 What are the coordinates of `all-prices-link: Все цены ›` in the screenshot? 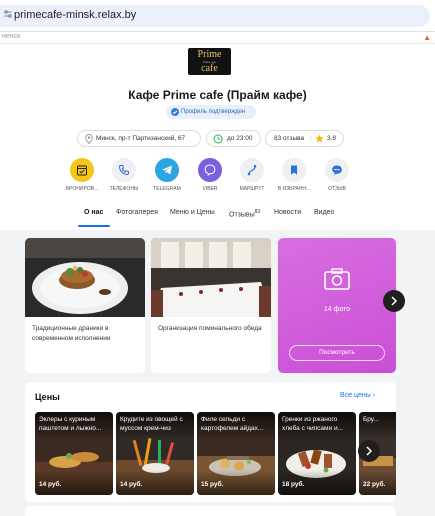 It's located at (357, 395).